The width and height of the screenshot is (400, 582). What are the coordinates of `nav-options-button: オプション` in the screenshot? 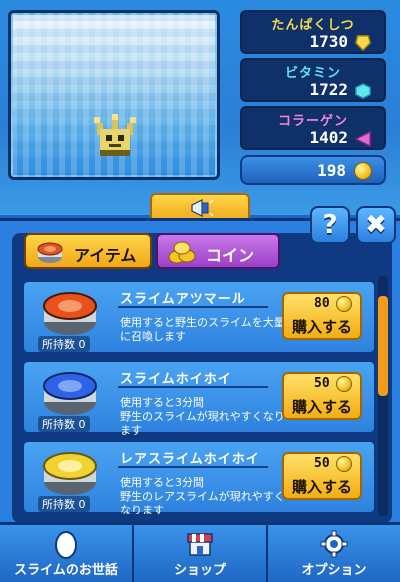 It's located at (334, 553).